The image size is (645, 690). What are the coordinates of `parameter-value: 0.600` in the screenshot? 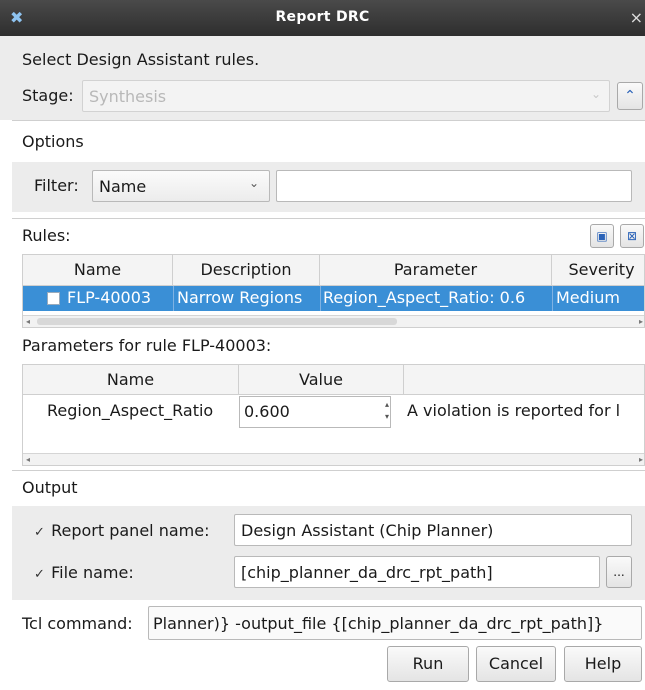 It's located at (267, 411).